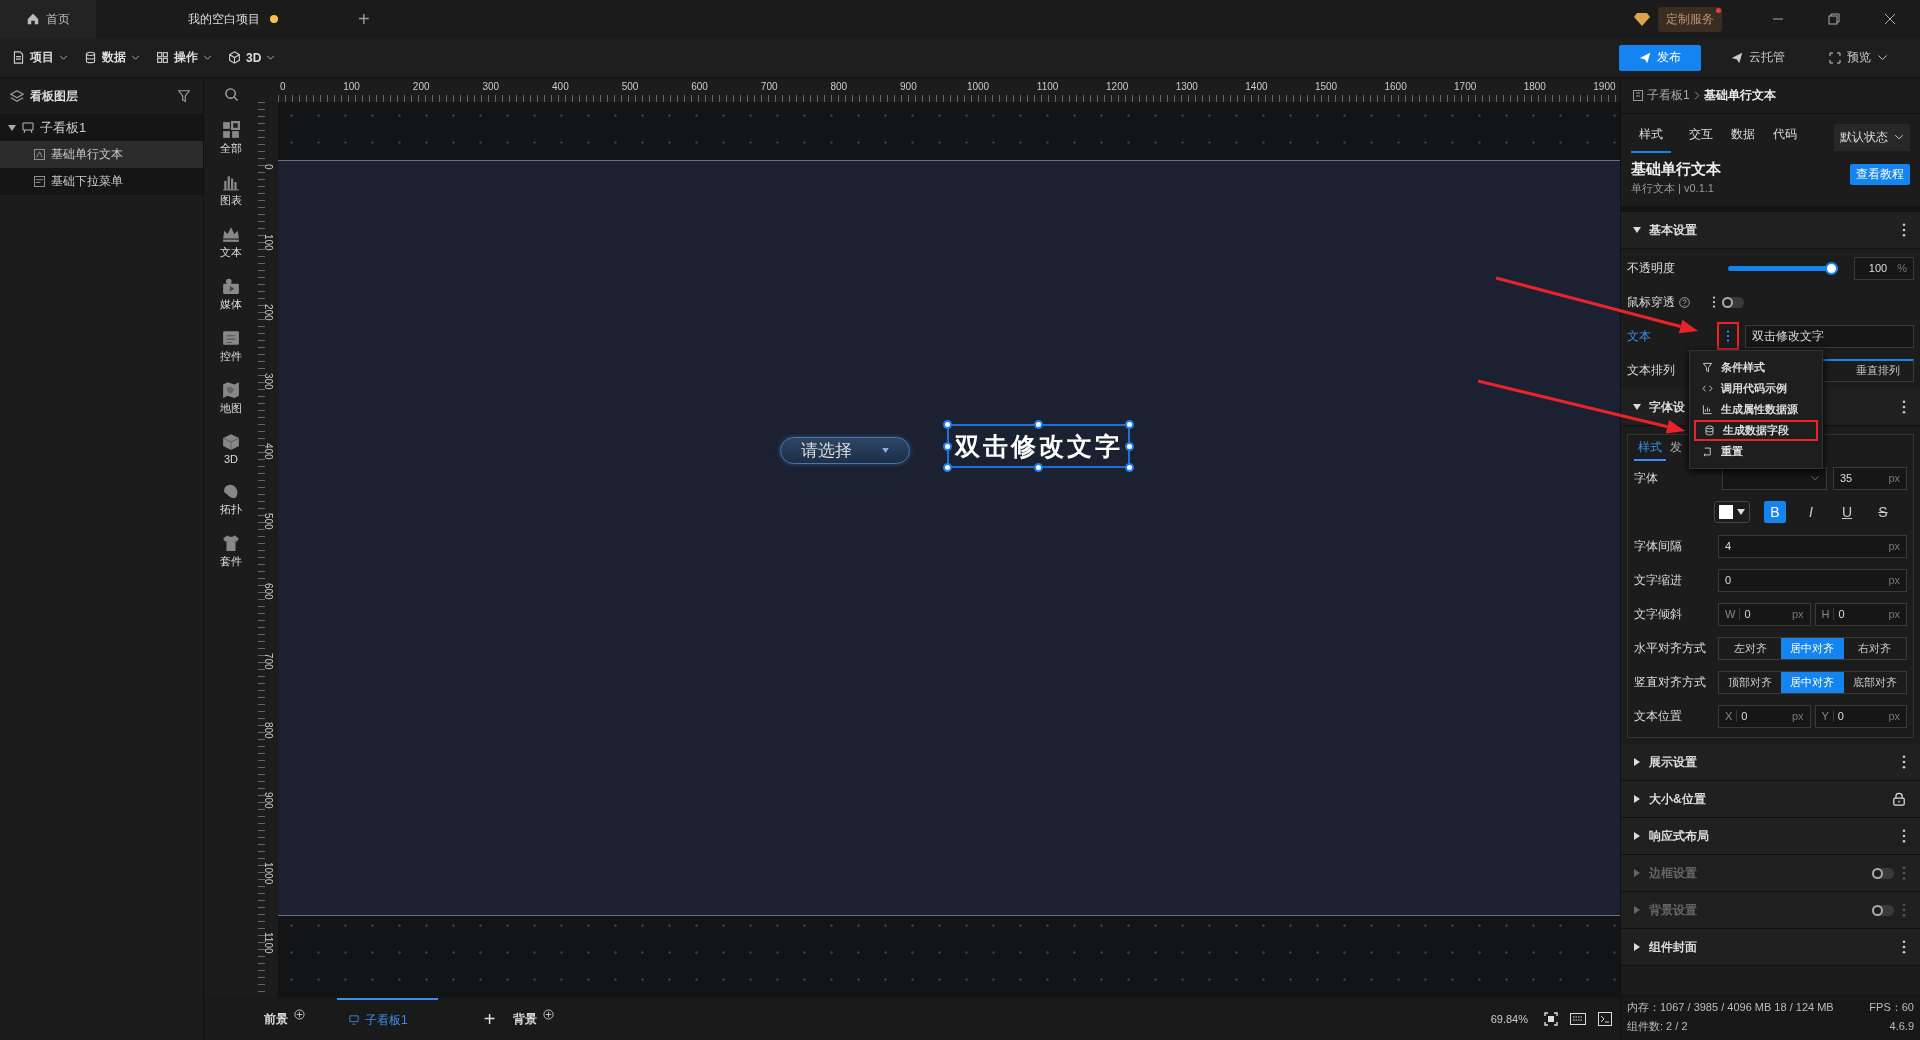 The image size is (1920, 1040). I want to click on component-category: 套件, so click(231, 551).